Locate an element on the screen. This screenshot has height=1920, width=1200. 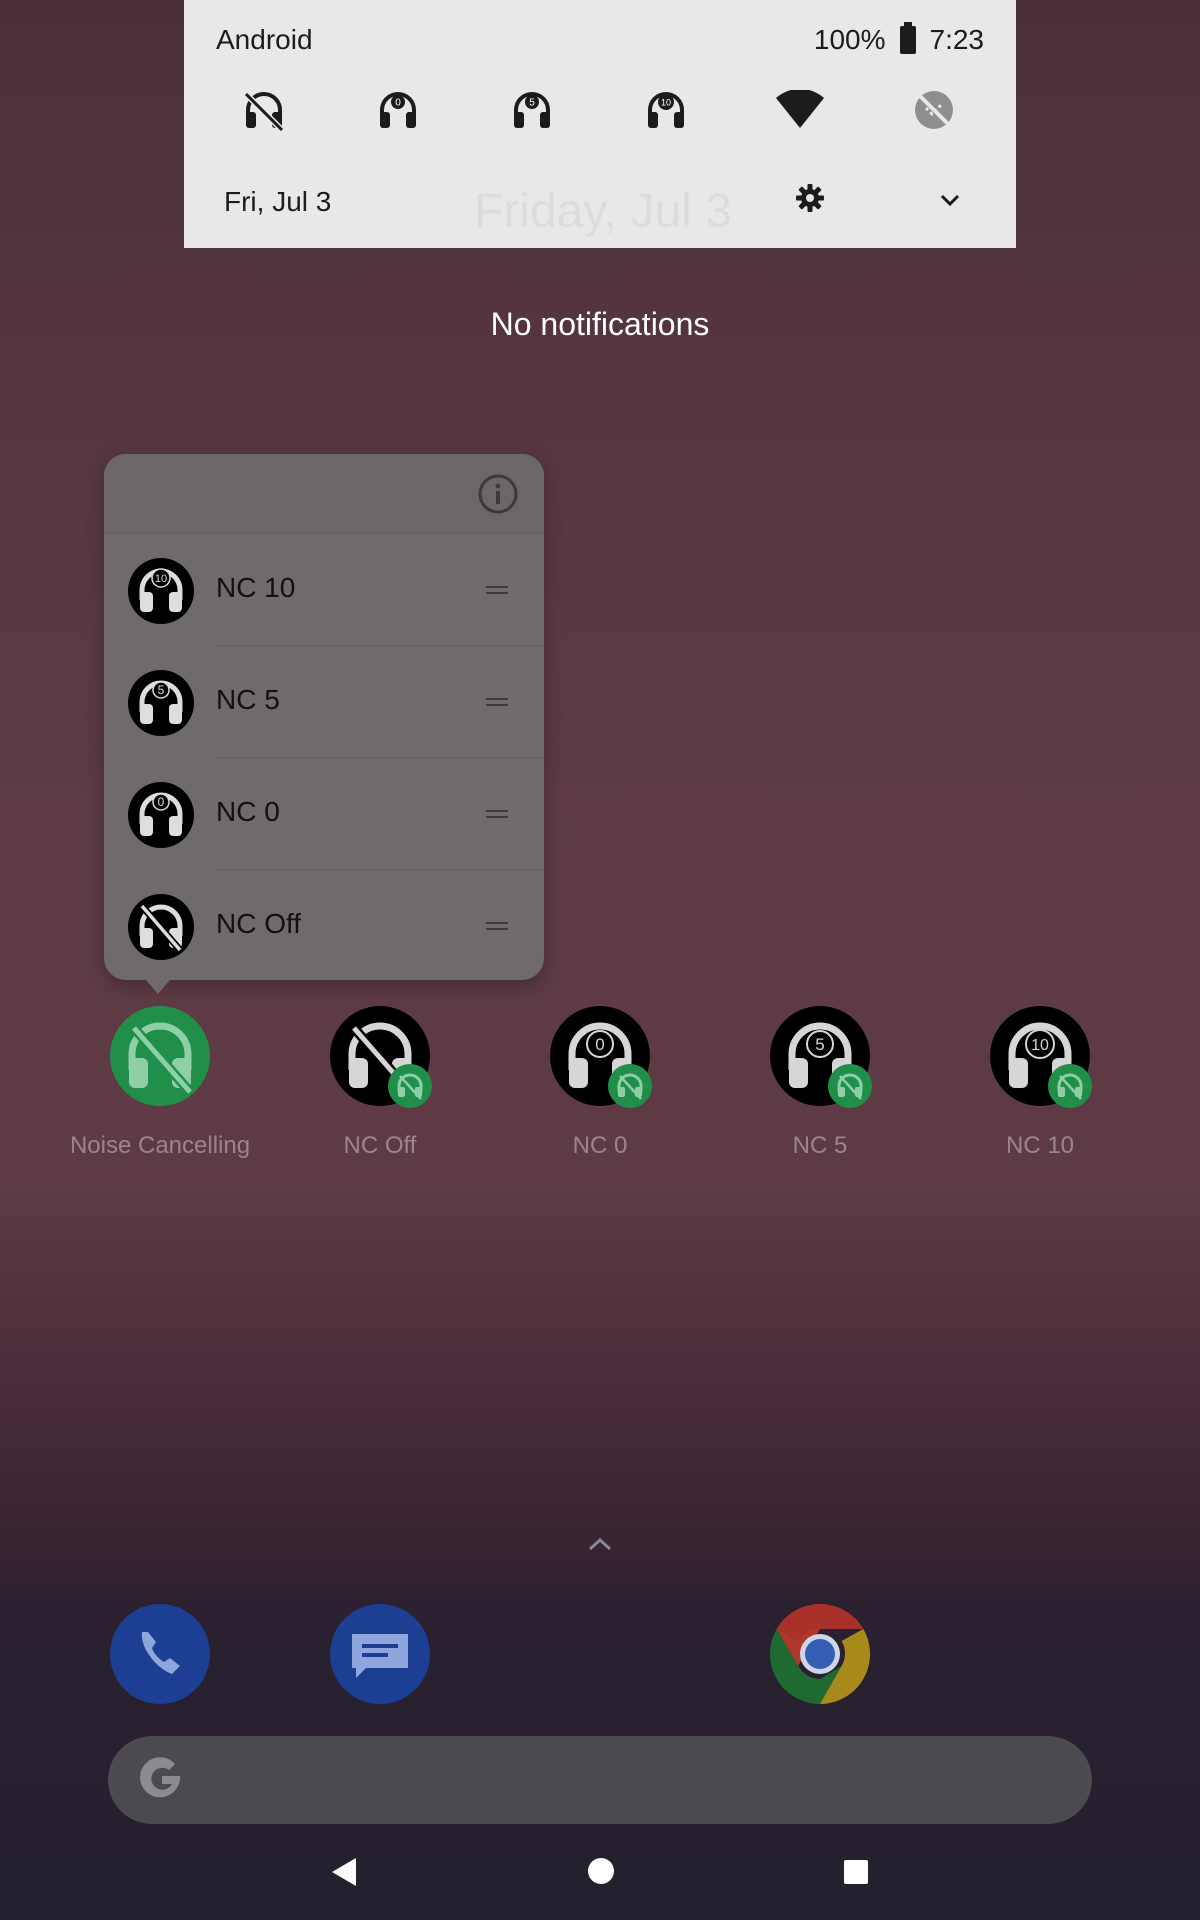
no-notifications-text: No notifications is located at coordinates (600, 324).